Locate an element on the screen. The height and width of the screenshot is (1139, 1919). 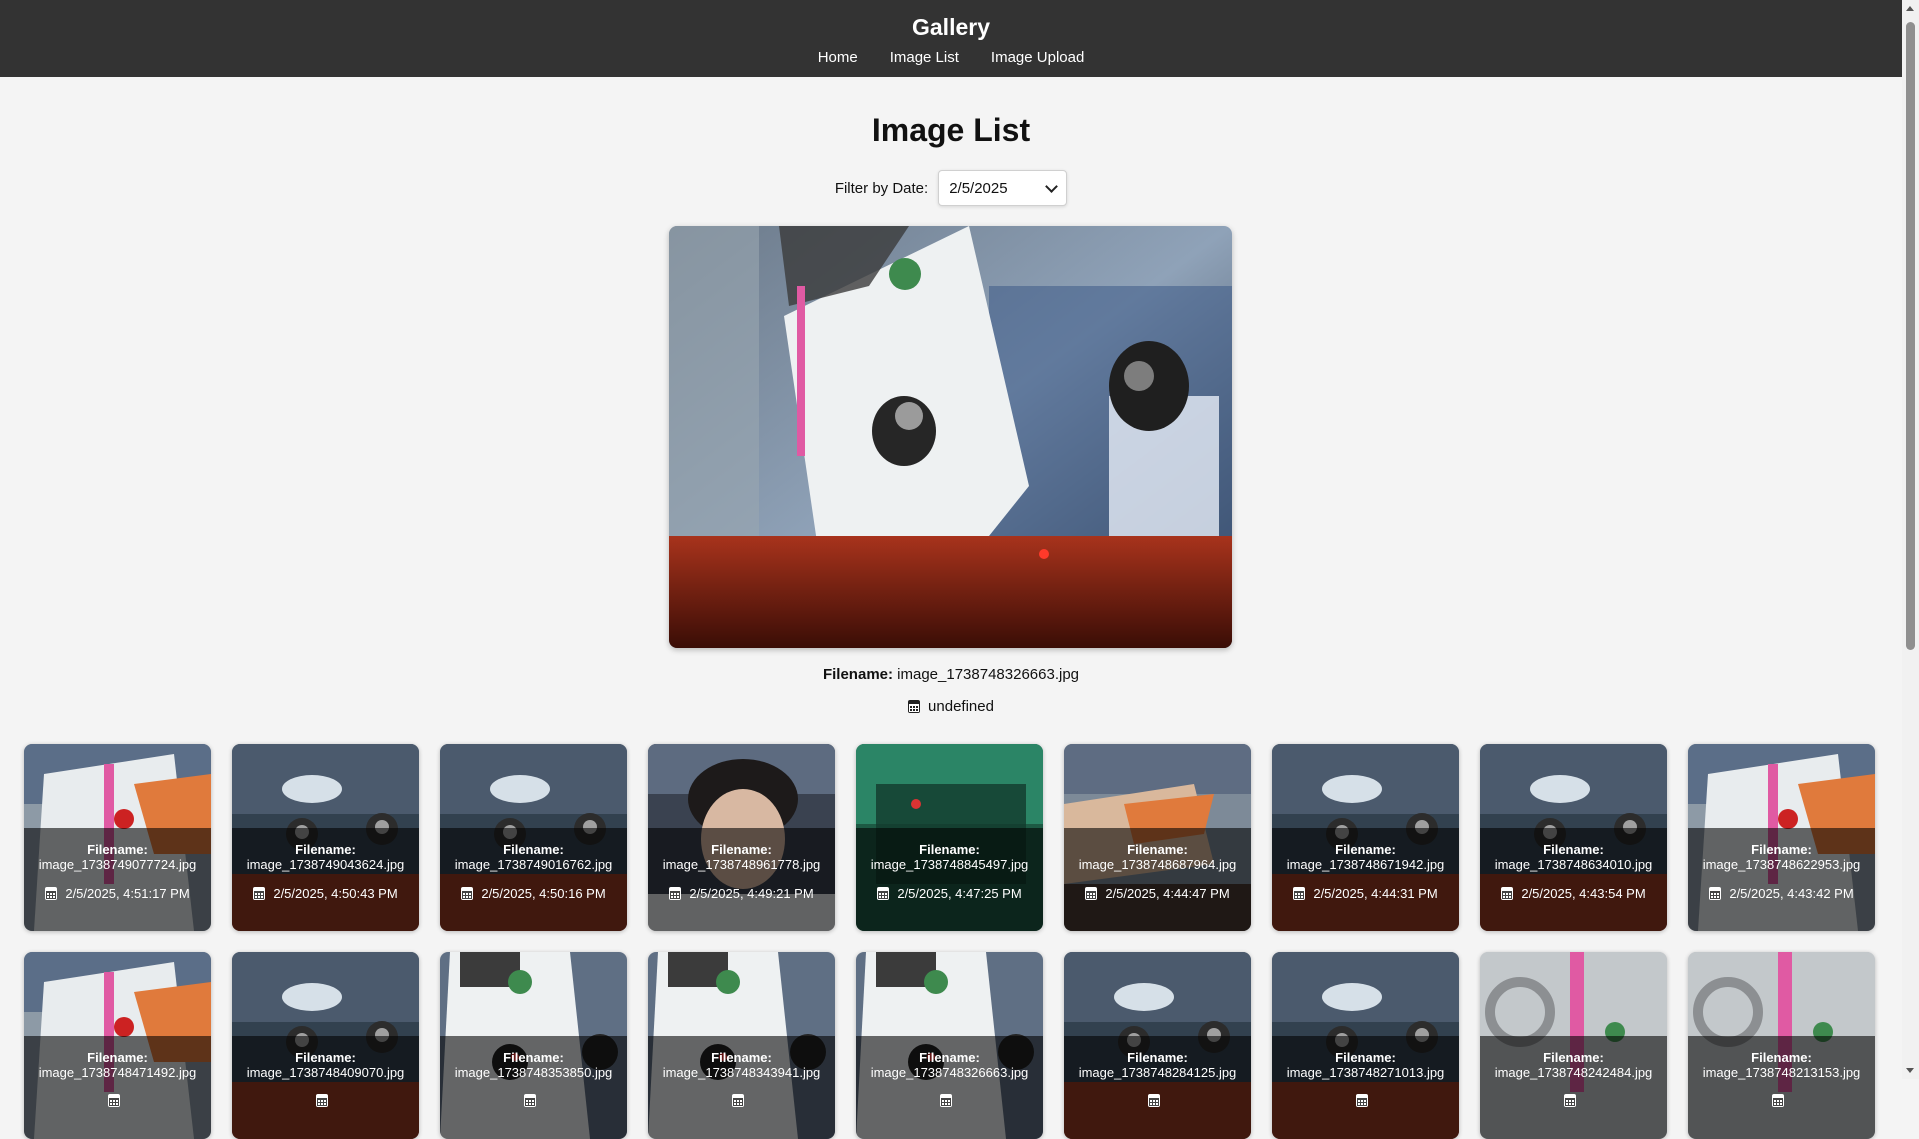
selected-image-photo is located at coordinates (950, 437).